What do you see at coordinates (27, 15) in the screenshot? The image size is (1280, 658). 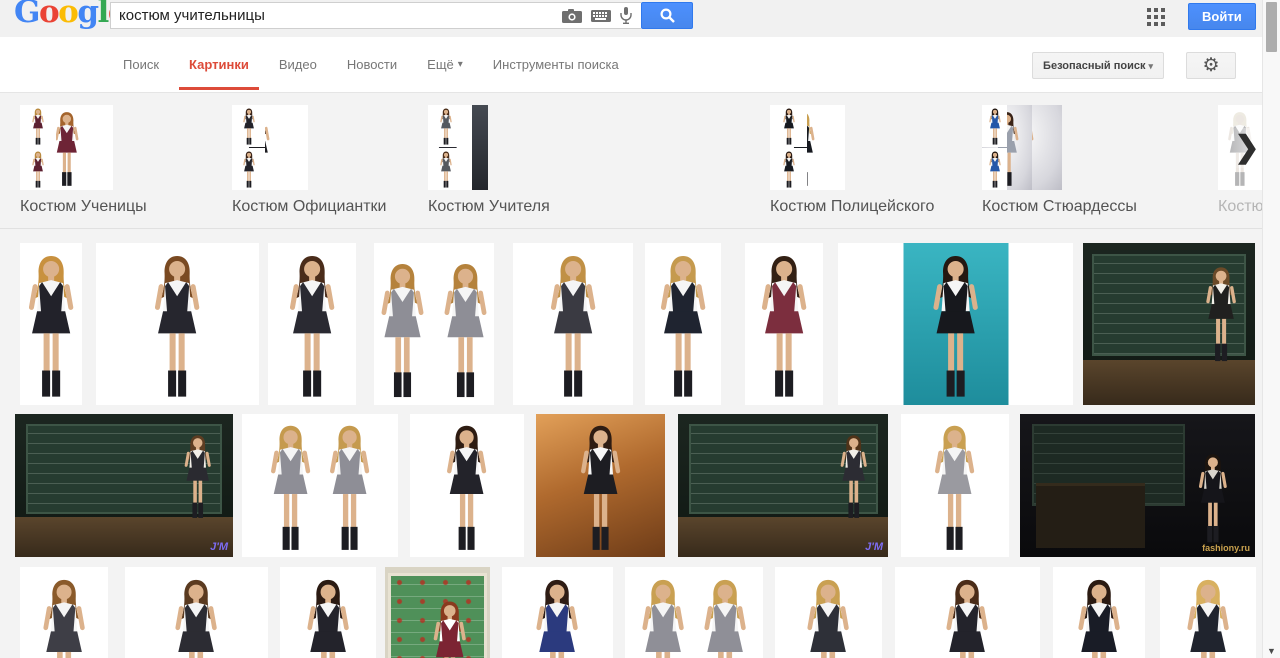 I see `logo-letter: G` at bounding box center [27, 15].